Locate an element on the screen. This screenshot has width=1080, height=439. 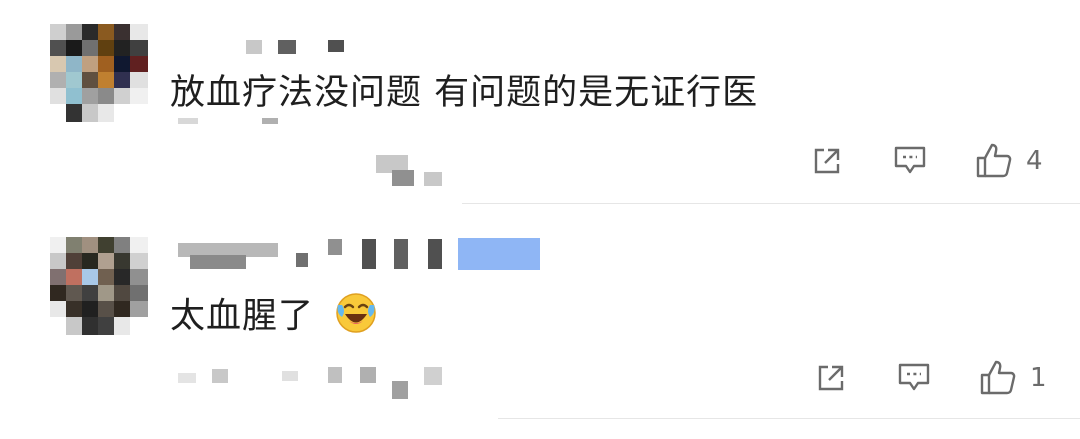
user-badge-redacted is located at coordinates (499, 254).